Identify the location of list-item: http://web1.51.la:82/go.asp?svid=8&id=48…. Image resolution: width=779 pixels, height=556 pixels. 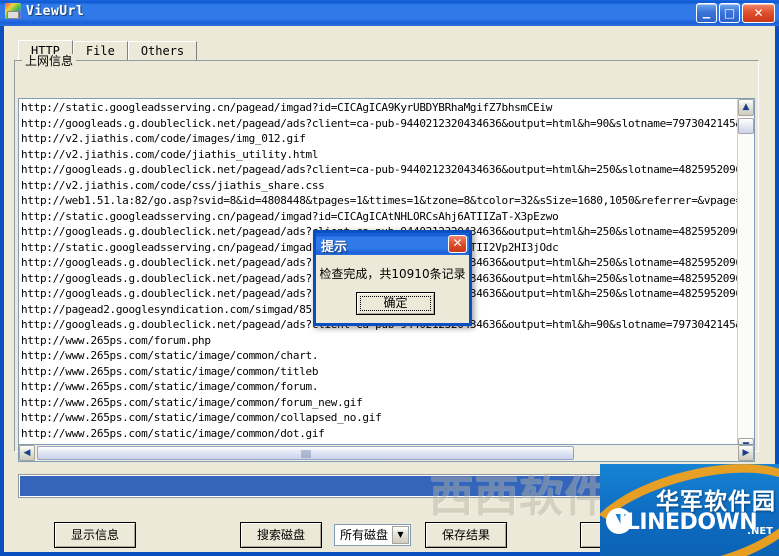
(380, 201).